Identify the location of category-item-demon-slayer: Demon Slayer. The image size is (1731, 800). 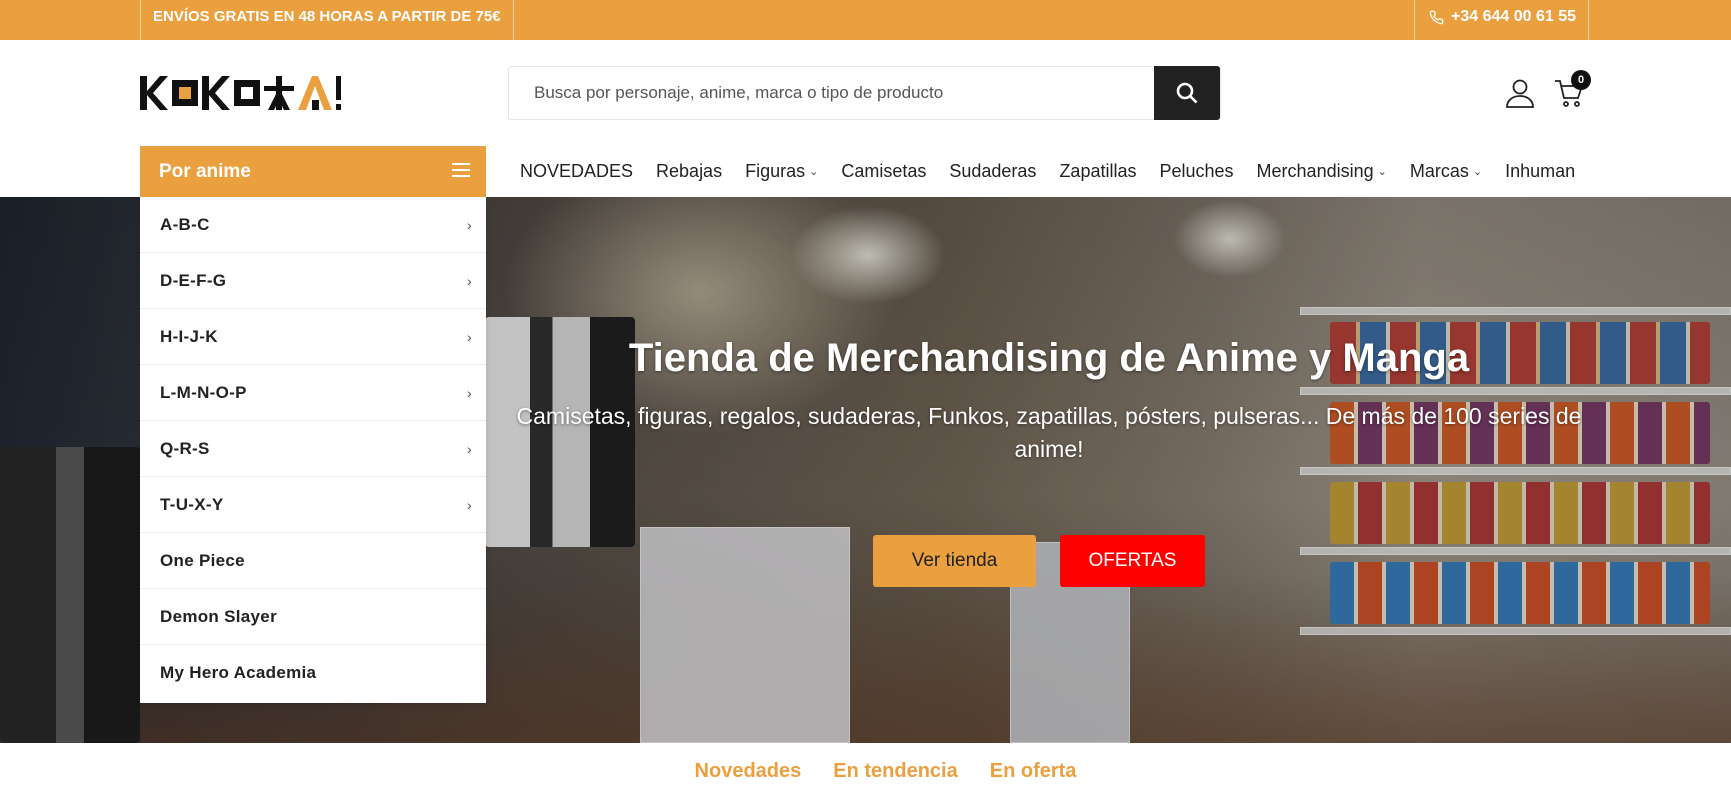
(313, 617).